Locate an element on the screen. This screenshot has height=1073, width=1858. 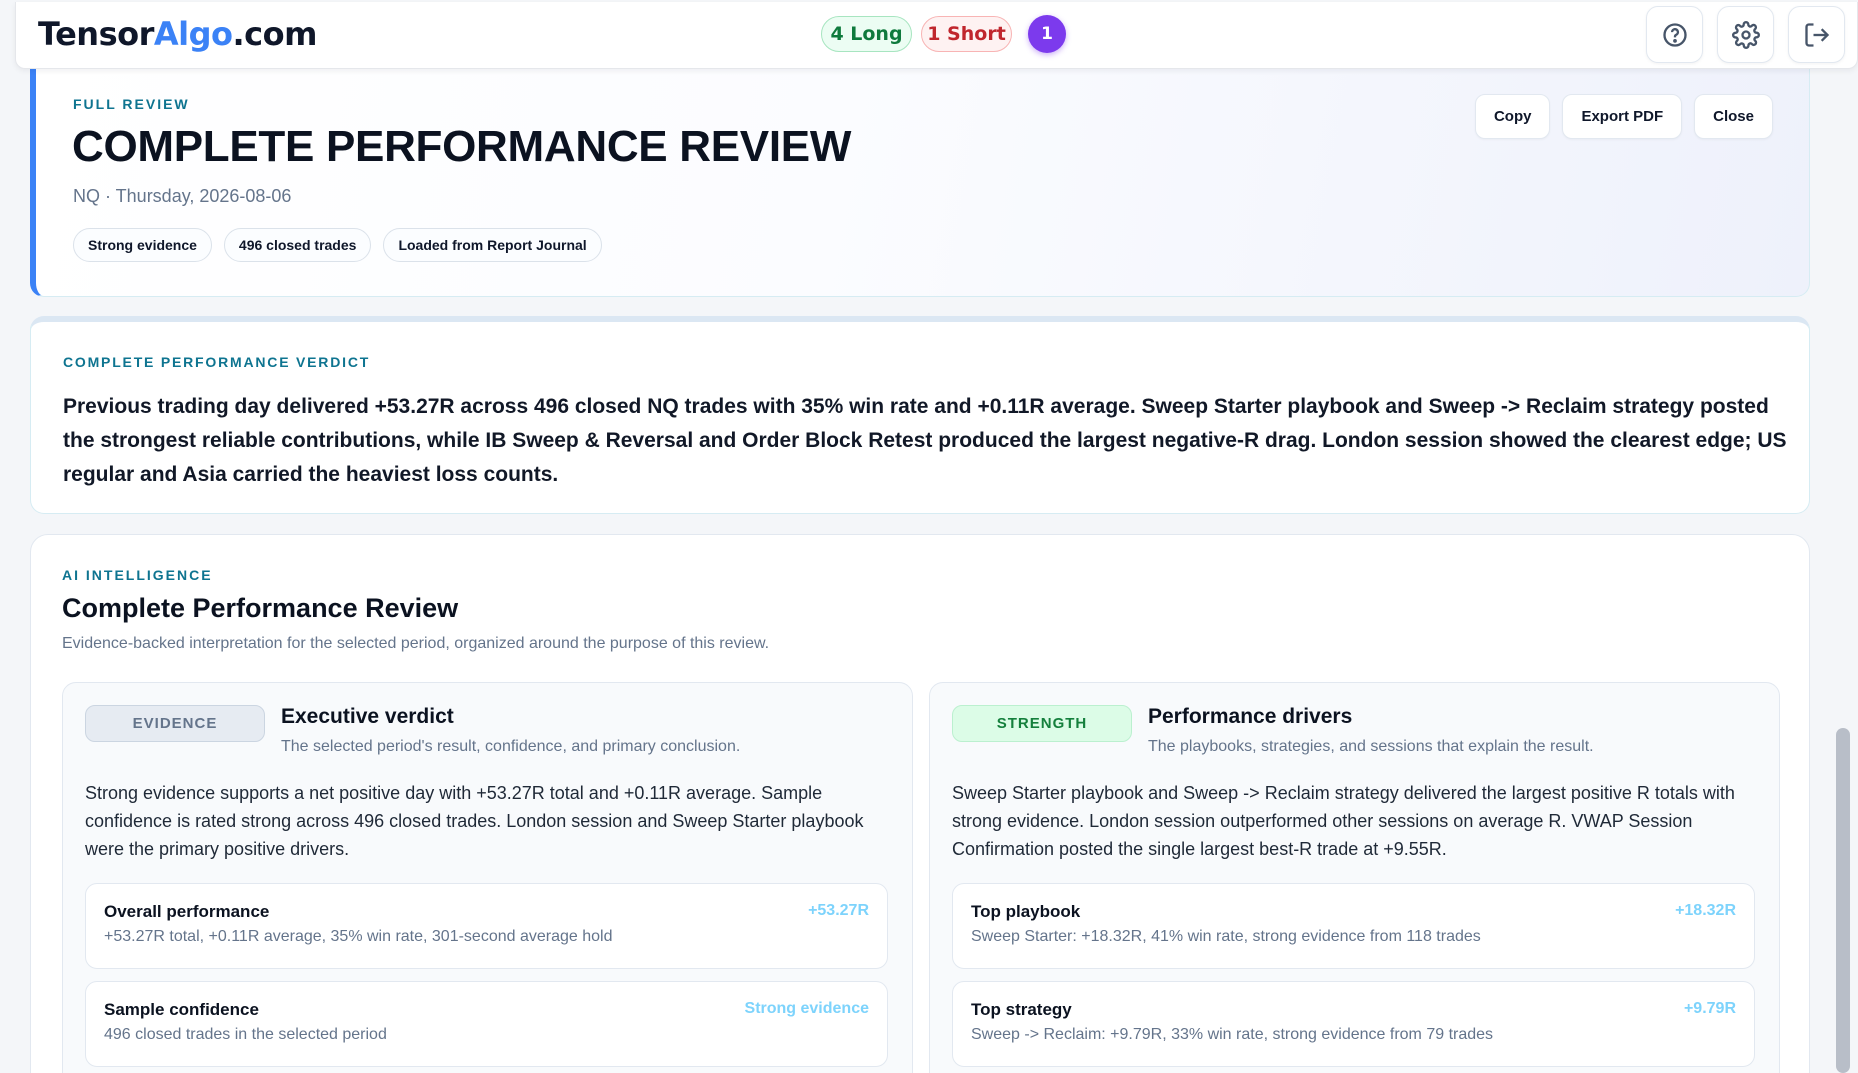
notification-count-badge: 1 is located at coordinates (1047, 34).